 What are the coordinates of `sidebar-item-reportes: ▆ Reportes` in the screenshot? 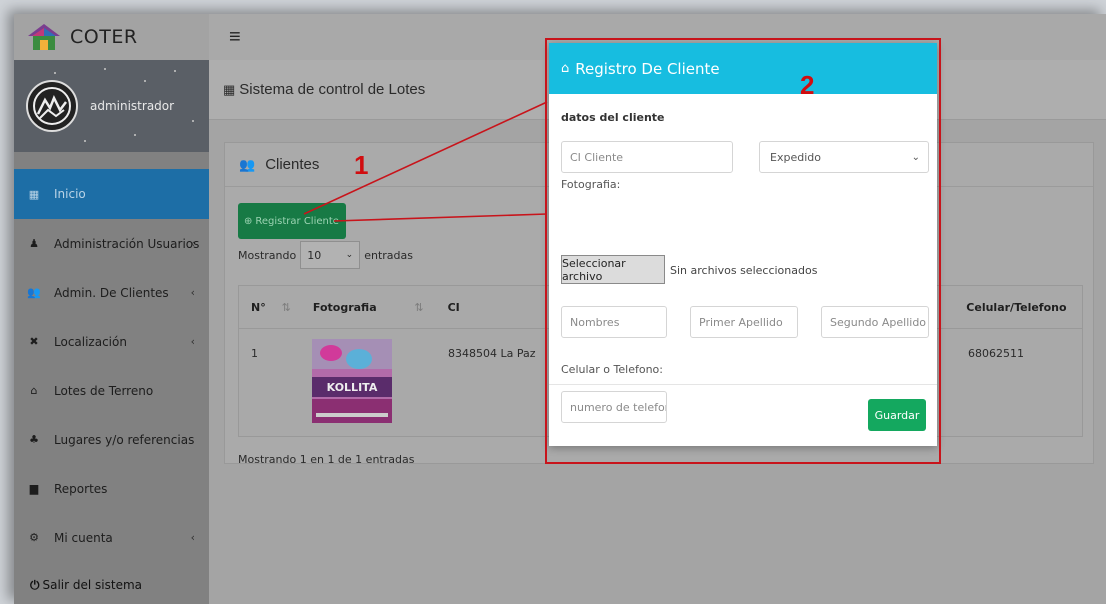 It's located at (111, 488).